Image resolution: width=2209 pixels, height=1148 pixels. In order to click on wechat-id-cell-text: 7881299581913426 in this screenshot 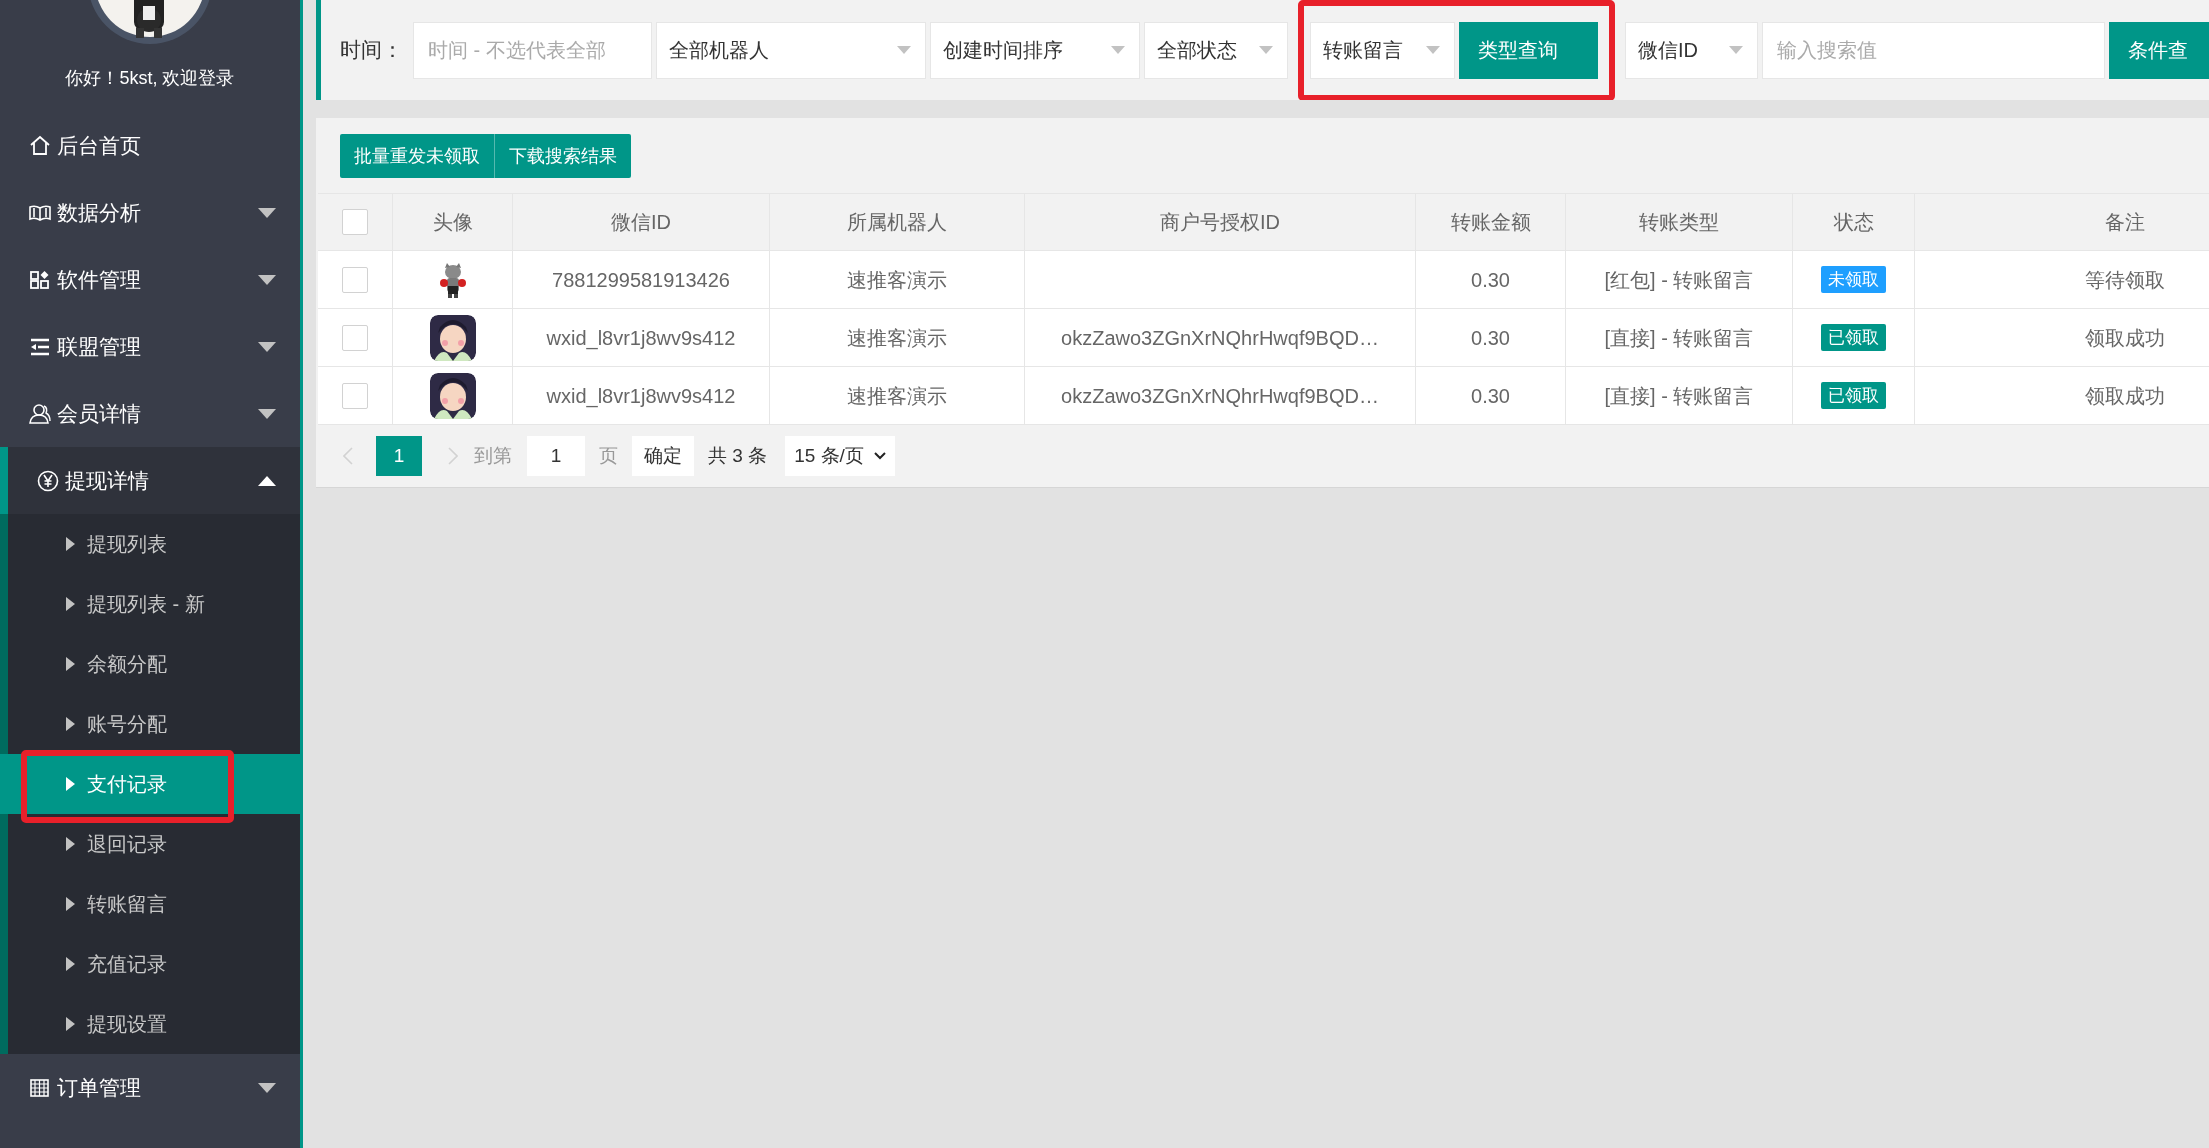, I will do `click(641, 280)`.